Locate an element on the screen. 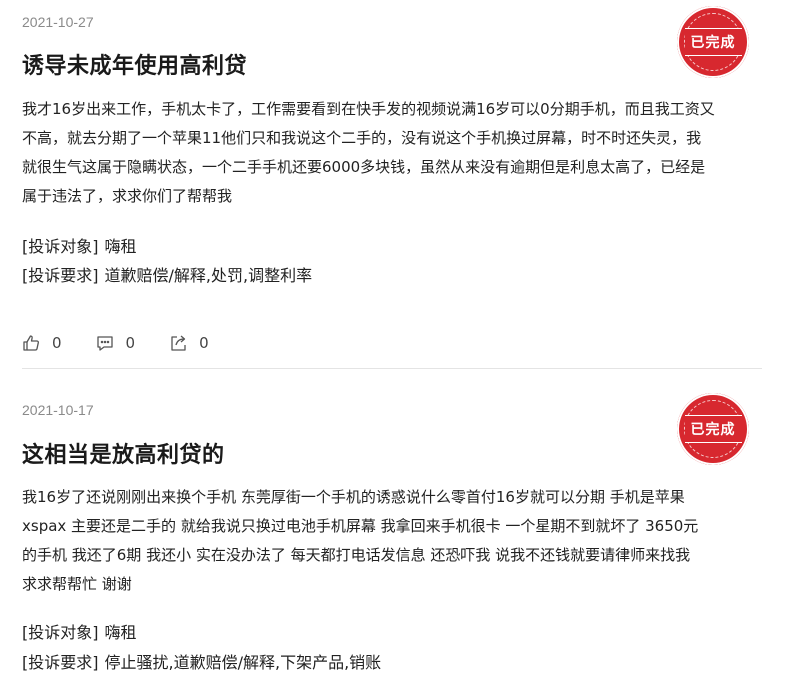 The height and width of the screenshot is (693, 800). complaint-demand: [投诉要求] 停止骚扰,道歉赔偿/解释,下架产品,销账 is located at coordinates (201, 661).